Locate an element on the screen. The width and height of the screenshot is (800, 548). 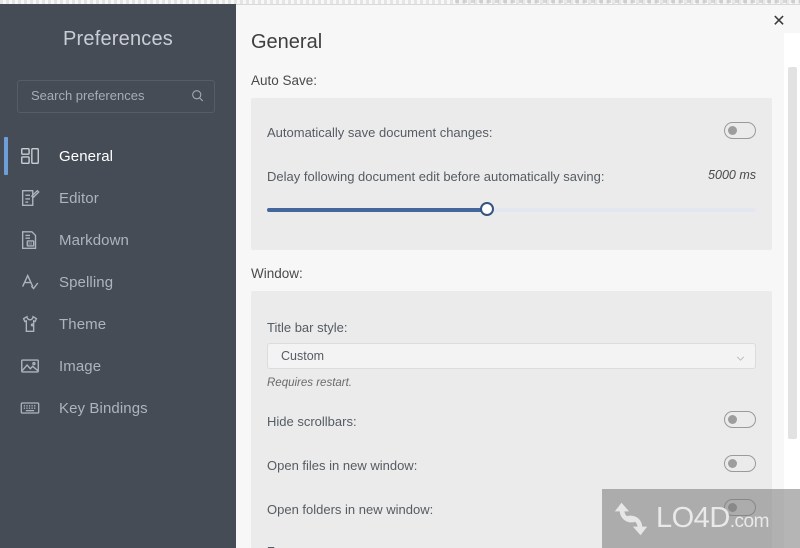
a-check-icon is located at coordinates (30, 282).